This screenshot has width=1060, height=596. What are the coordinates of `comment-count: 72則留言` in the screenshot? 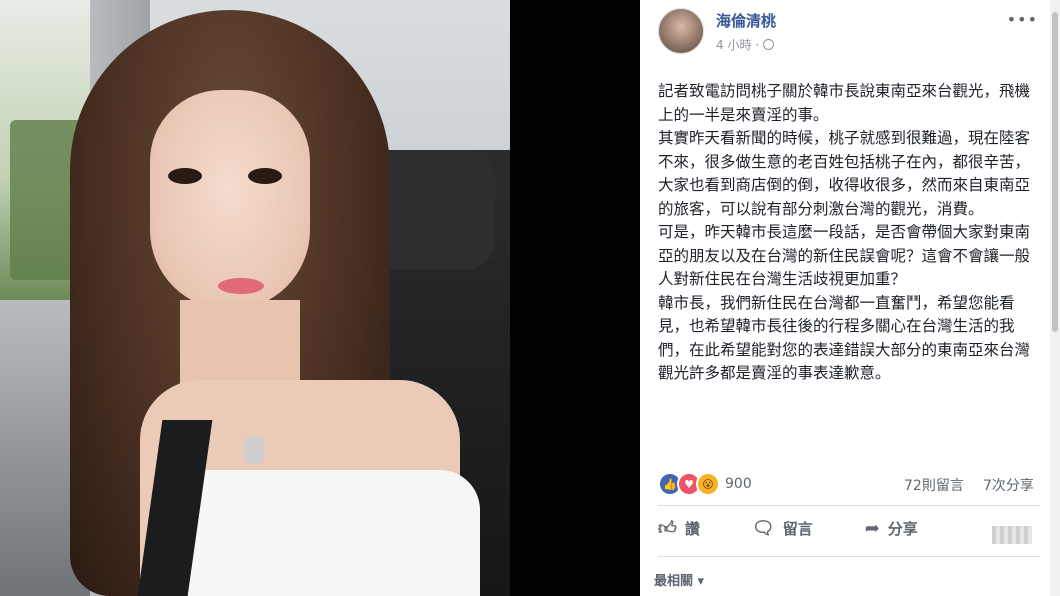 It's located at (934, 485).